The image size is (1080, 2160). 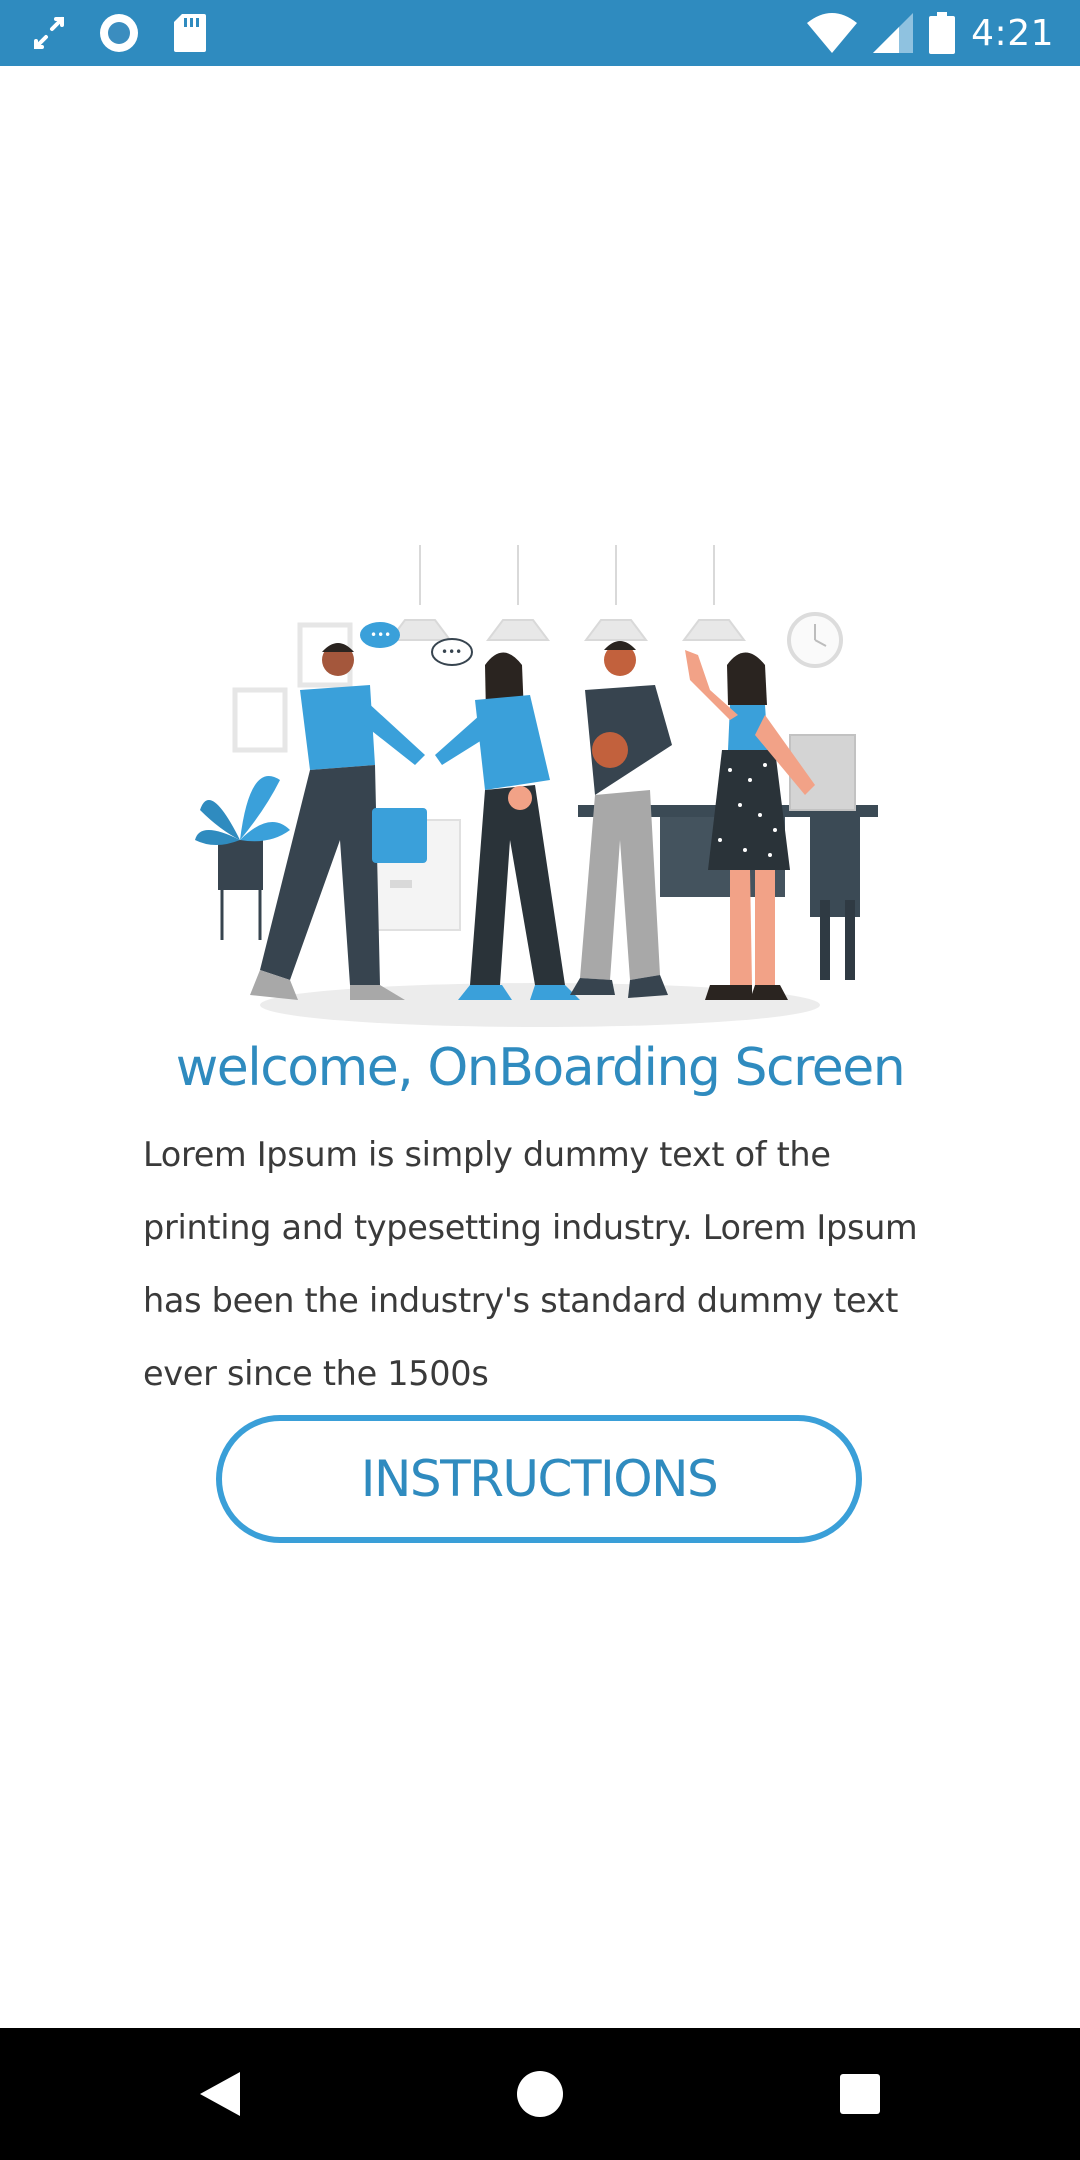 I want to click on home-icon, so click(x=540, y=2094).